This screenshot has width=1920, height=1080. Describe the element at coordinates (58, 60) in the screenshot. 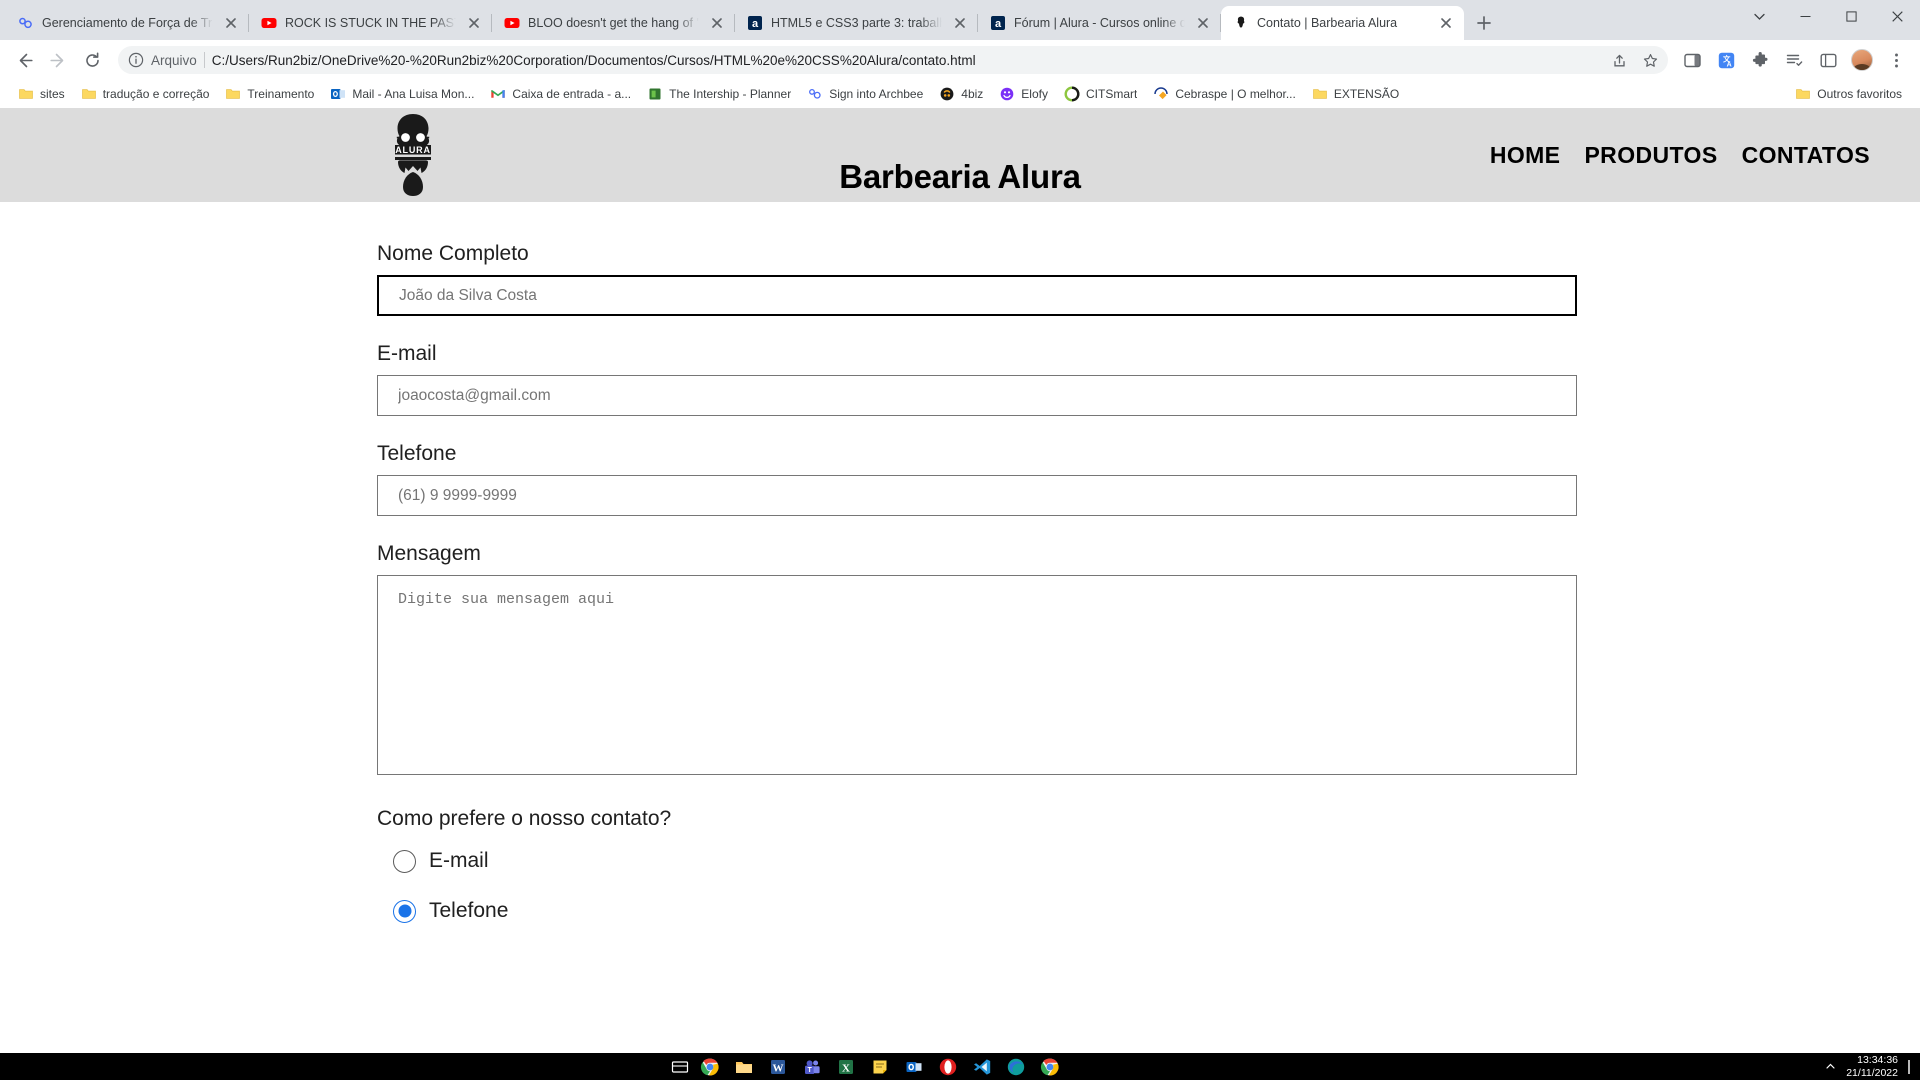

I see `forward-button` at that location.